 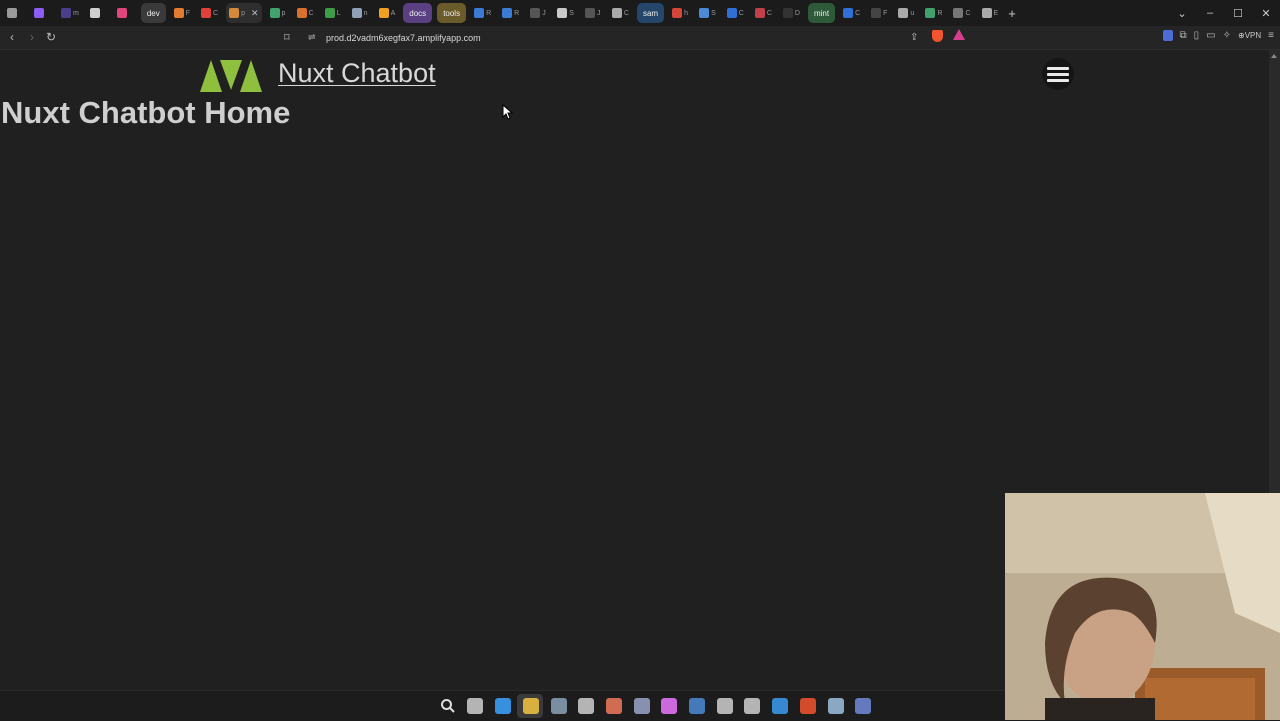 What do you see at coordinates (503, 706) in the screenshot?
I see `copilot-icon` at bounding box center [503, 706].